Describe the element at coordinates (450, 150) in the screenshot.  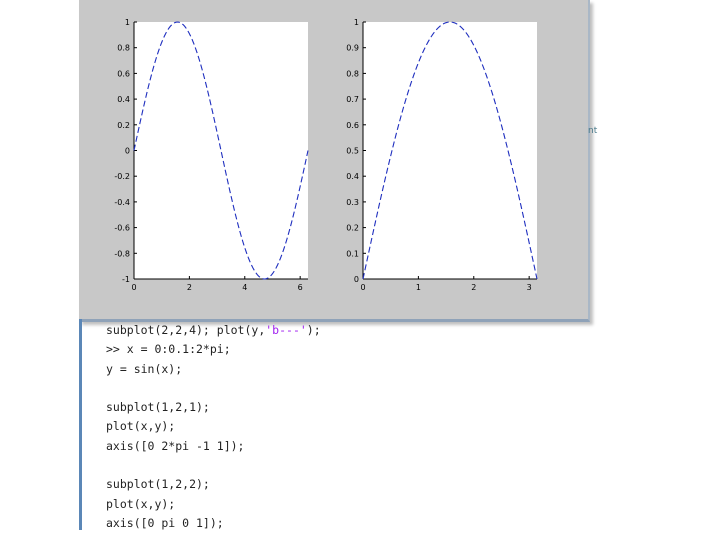
I see `axes-right` at that location.